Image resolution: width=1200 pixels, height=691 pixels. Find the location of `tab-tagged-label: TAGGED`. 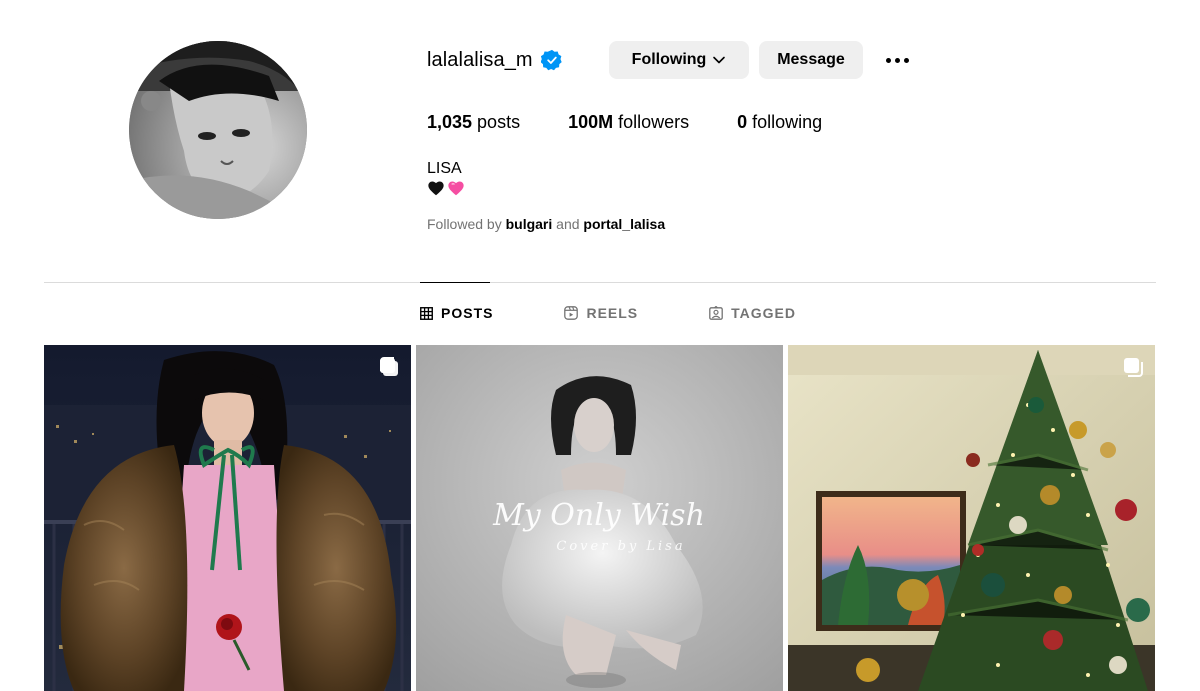

tab-tagged-label: TAGGED is located at coordinates (764, 313).